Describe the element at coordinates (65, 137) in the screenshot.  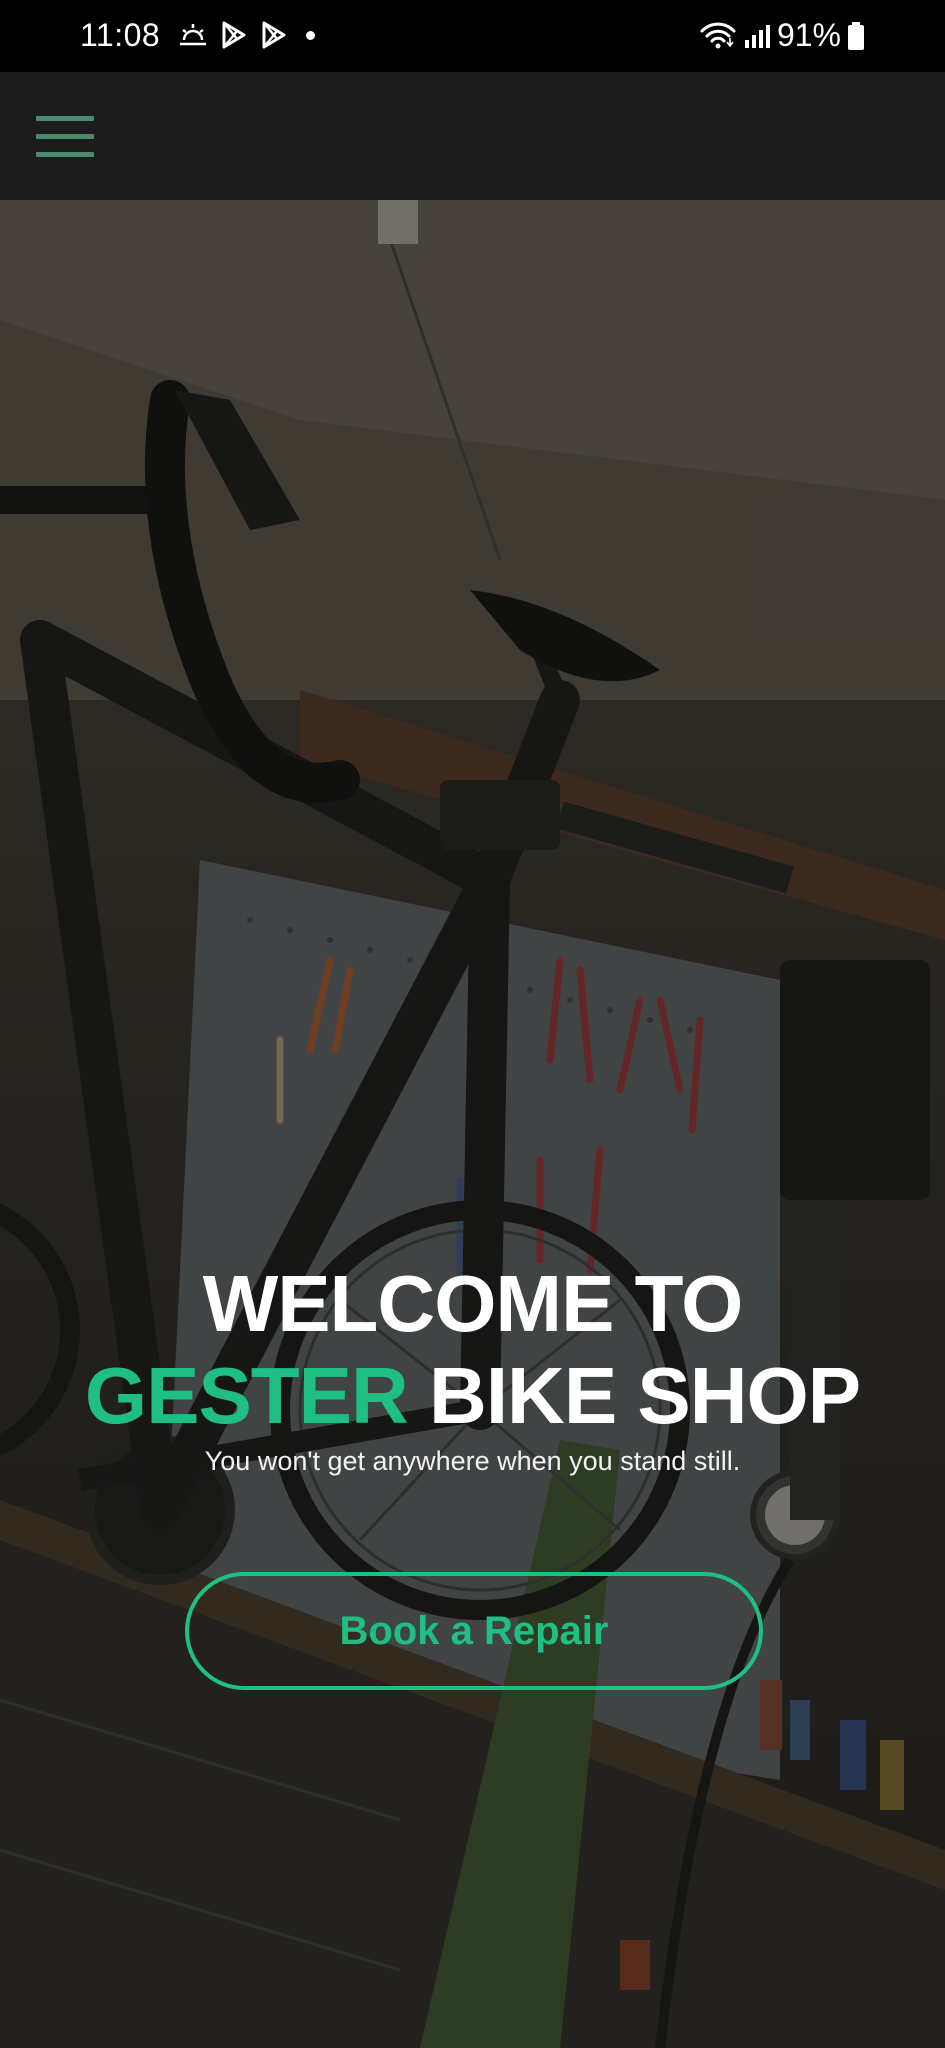
I see `hamburger-menu-icon` at that location.